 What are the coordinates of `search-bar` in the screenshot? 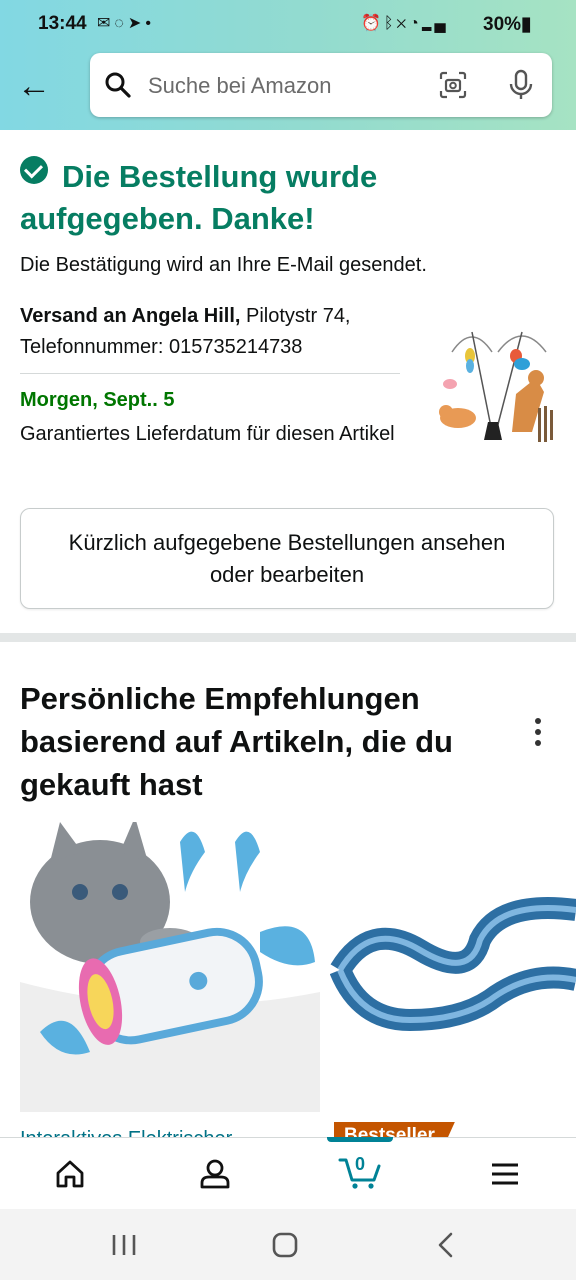 It's located at (321, 85).